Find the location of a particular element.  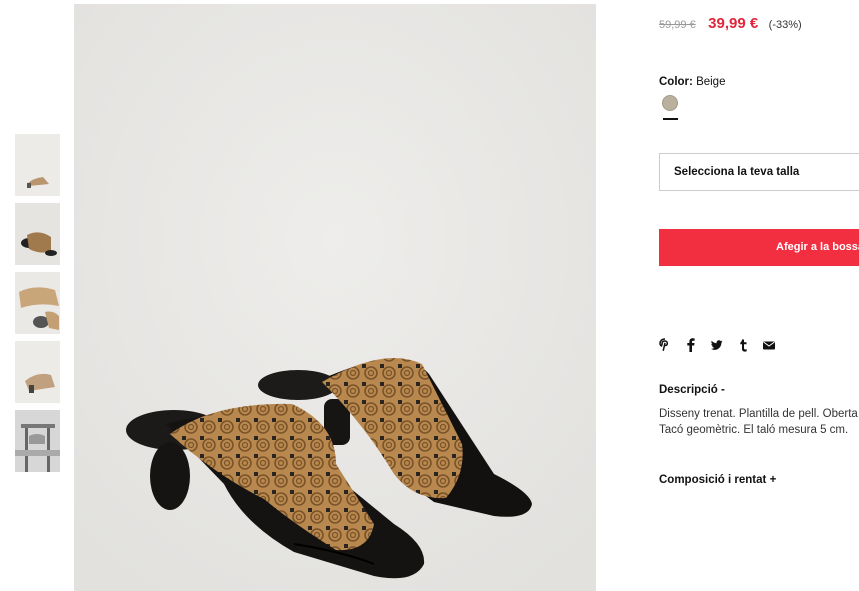

discount-percent: (-33%) is located at coordinates (785, 25).